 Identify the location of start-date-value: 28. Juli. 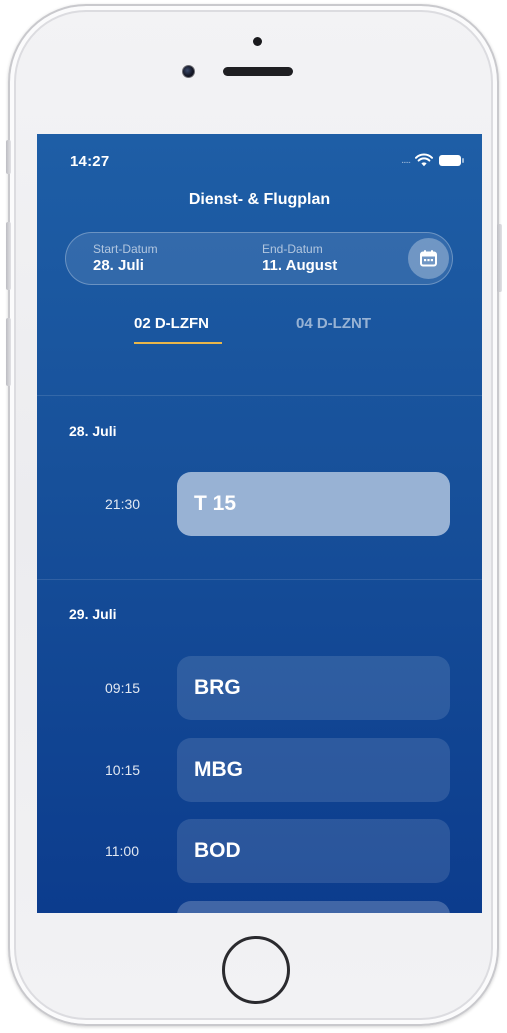
(118, 265).